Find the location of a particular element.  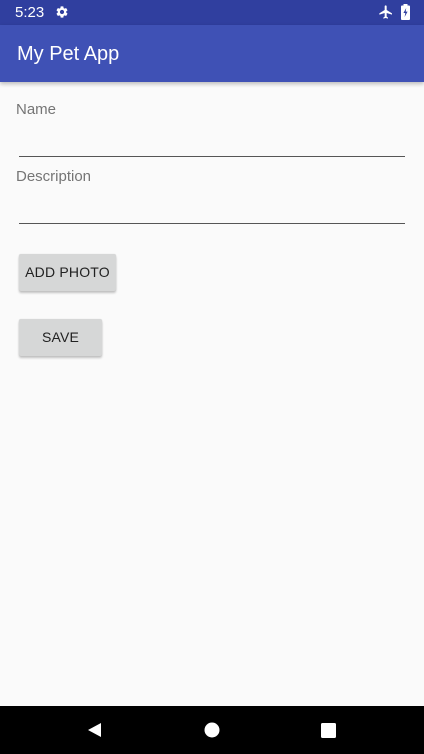

recents-icon is located at coordinates (328, 730).